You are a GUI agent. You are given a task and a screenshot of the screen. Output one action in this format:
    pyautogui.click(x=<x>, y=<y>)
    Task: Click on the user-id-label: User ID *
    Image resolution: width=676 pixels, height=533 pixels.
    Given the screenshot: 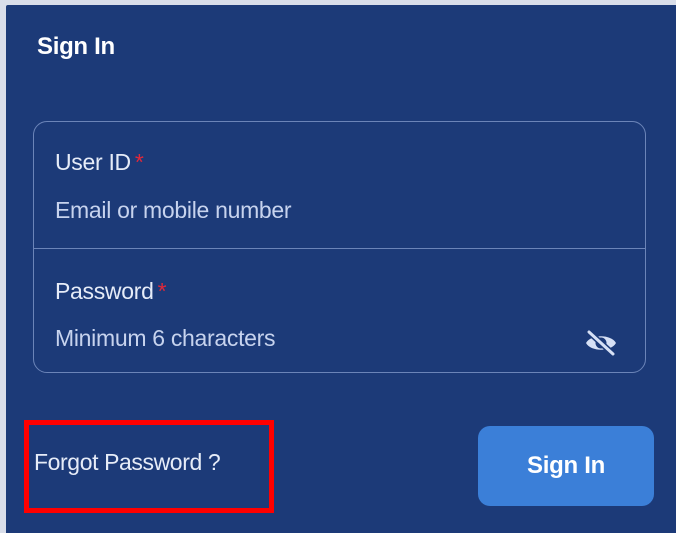 What is the action you would take?
    pyautogui.click(x=99, y=162)
    